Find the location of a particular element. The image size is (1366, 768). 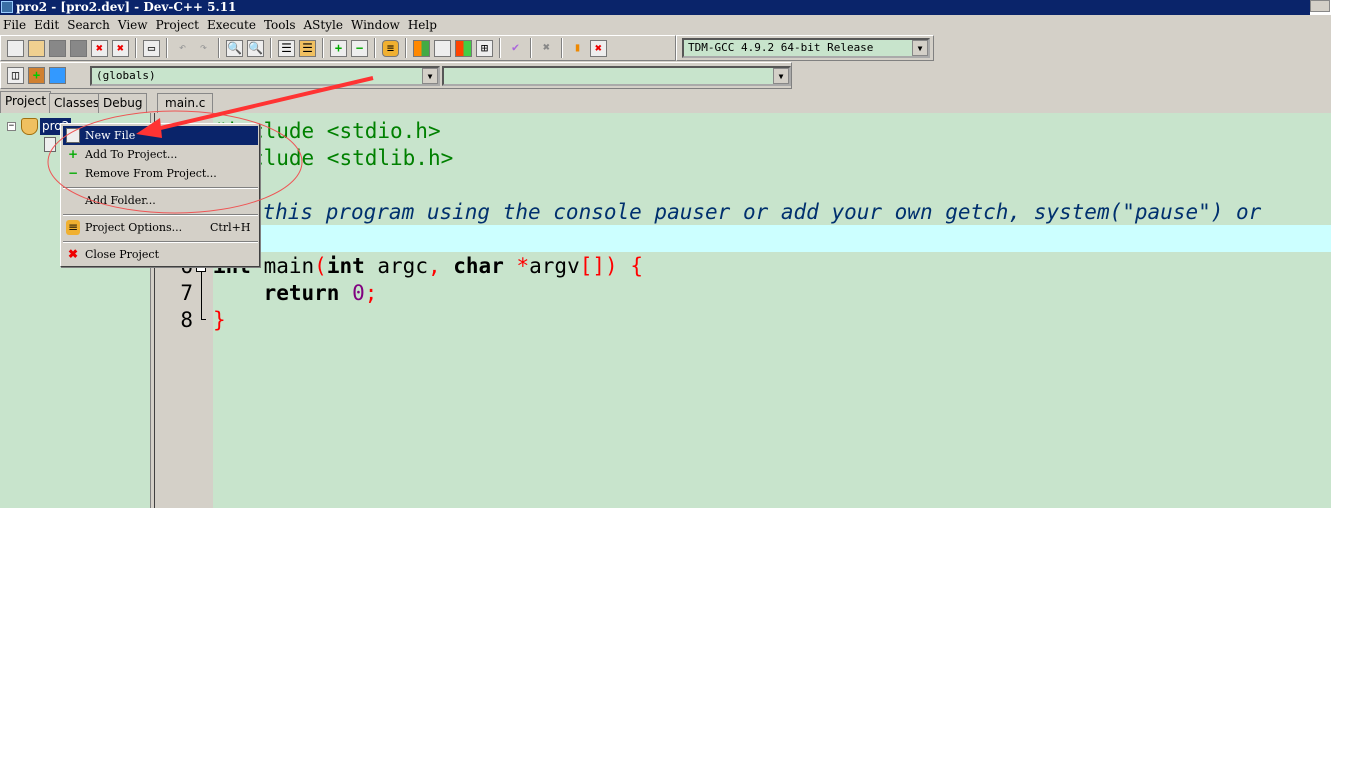

goto-line-icon: ☰ is located at coordinates (307, 48).